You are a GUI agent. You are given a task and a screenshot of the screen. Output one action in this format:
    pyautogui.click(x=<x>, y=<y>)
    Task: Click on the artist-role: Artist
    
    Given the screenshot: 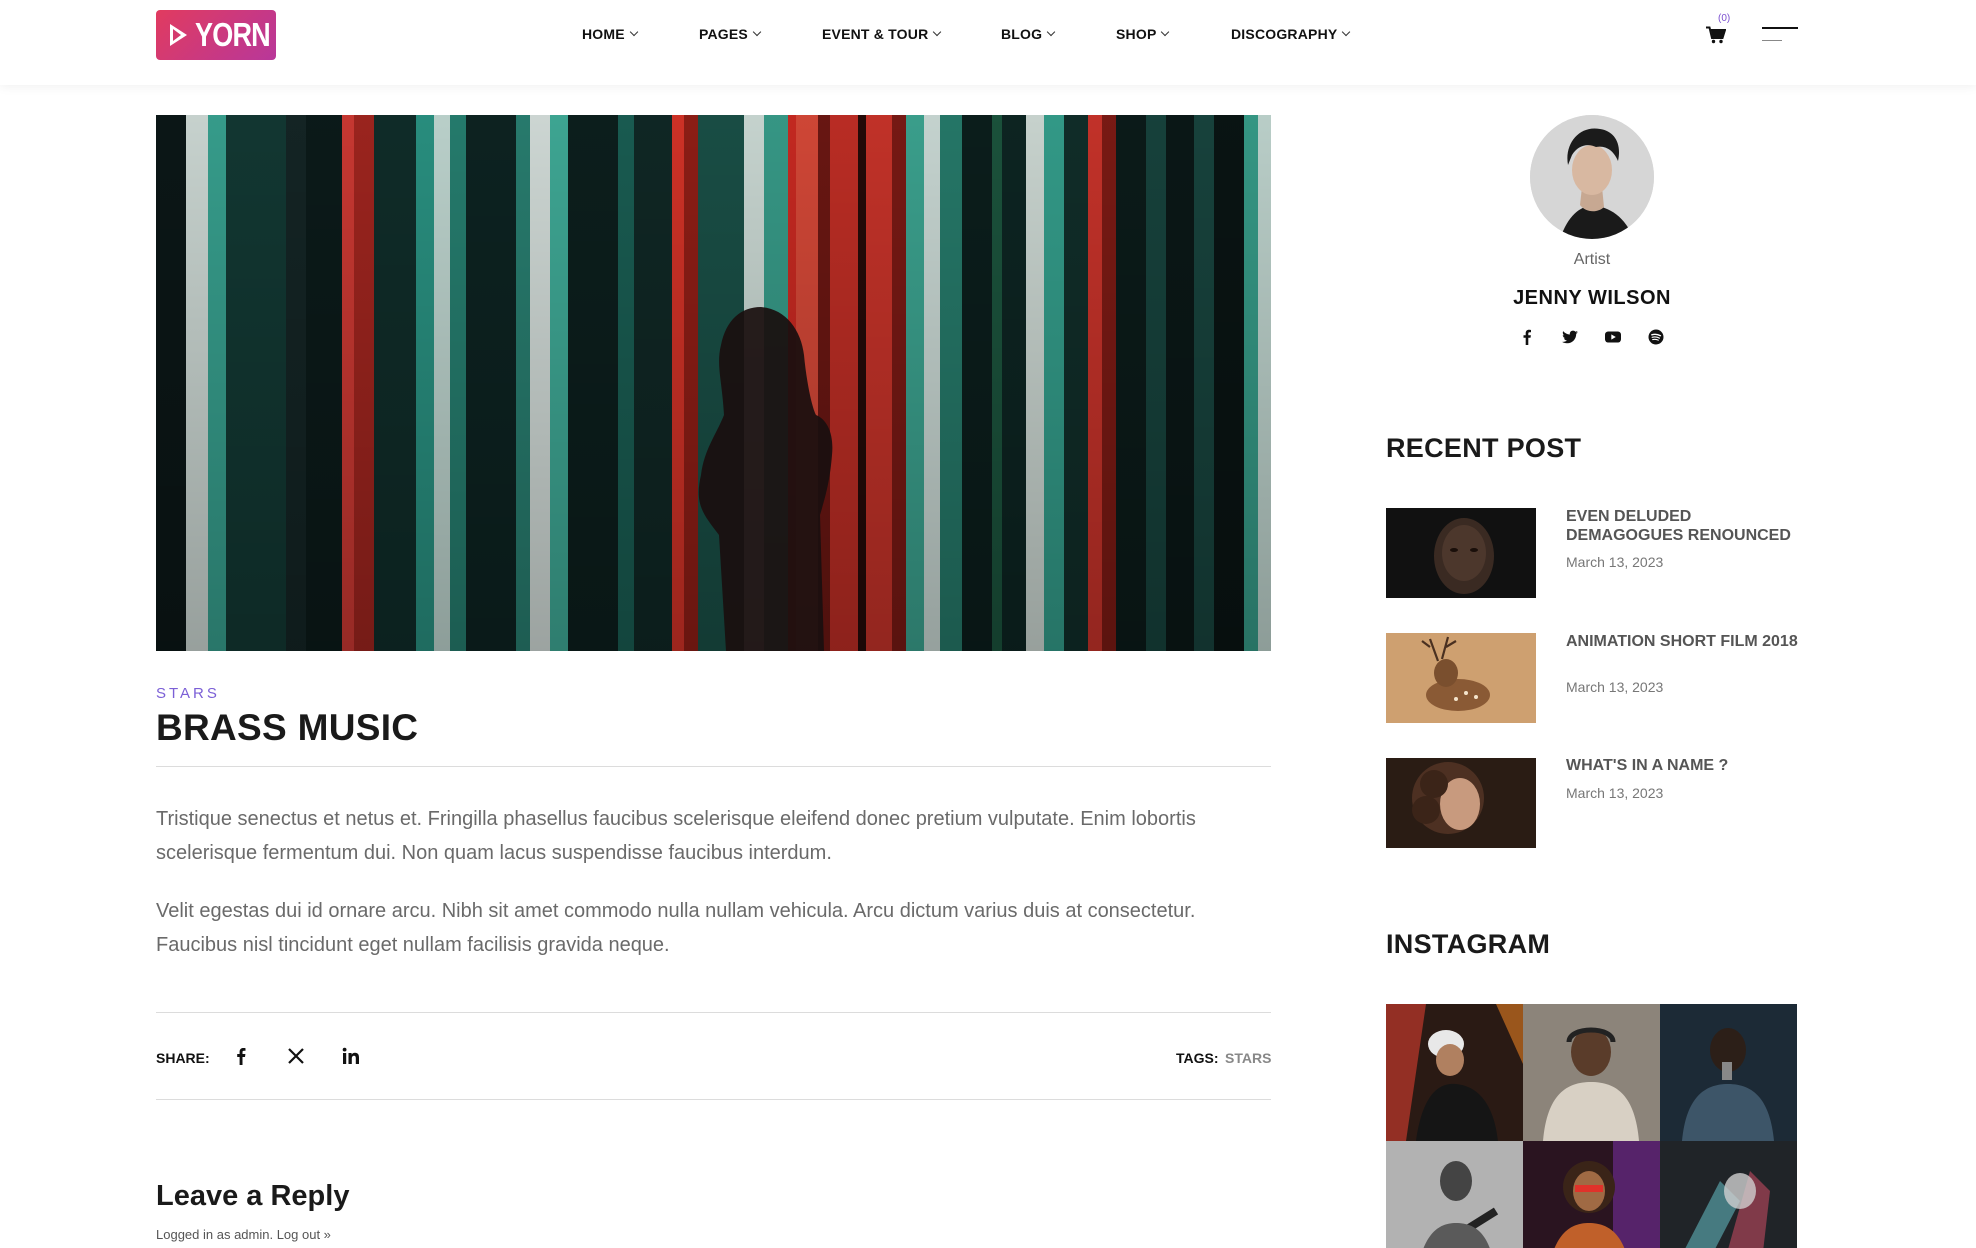 What is the action you would take?
    pyautogui.click(x=1592, y=259)
    